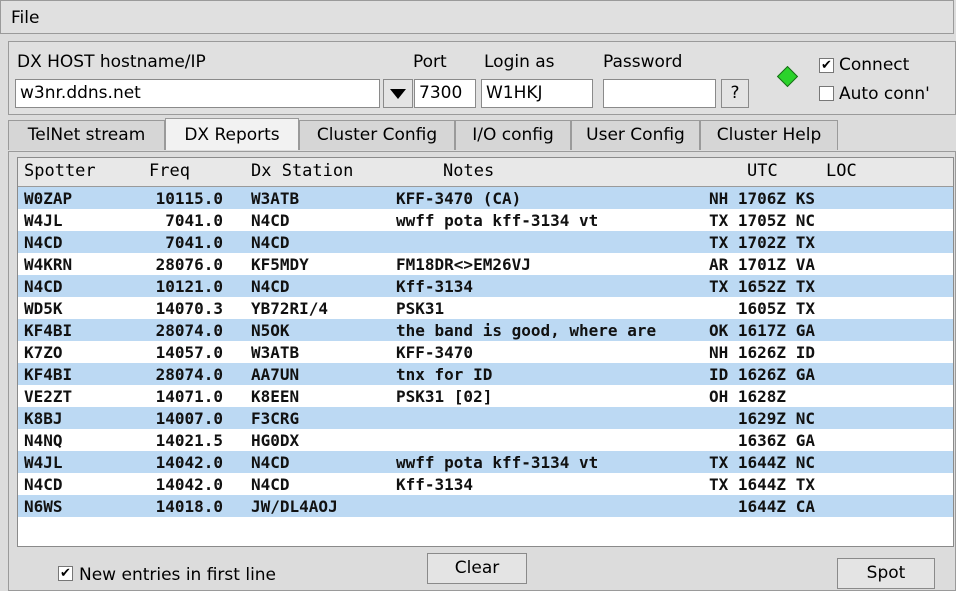  I want to click on menu-file: File, so click(25, 18).